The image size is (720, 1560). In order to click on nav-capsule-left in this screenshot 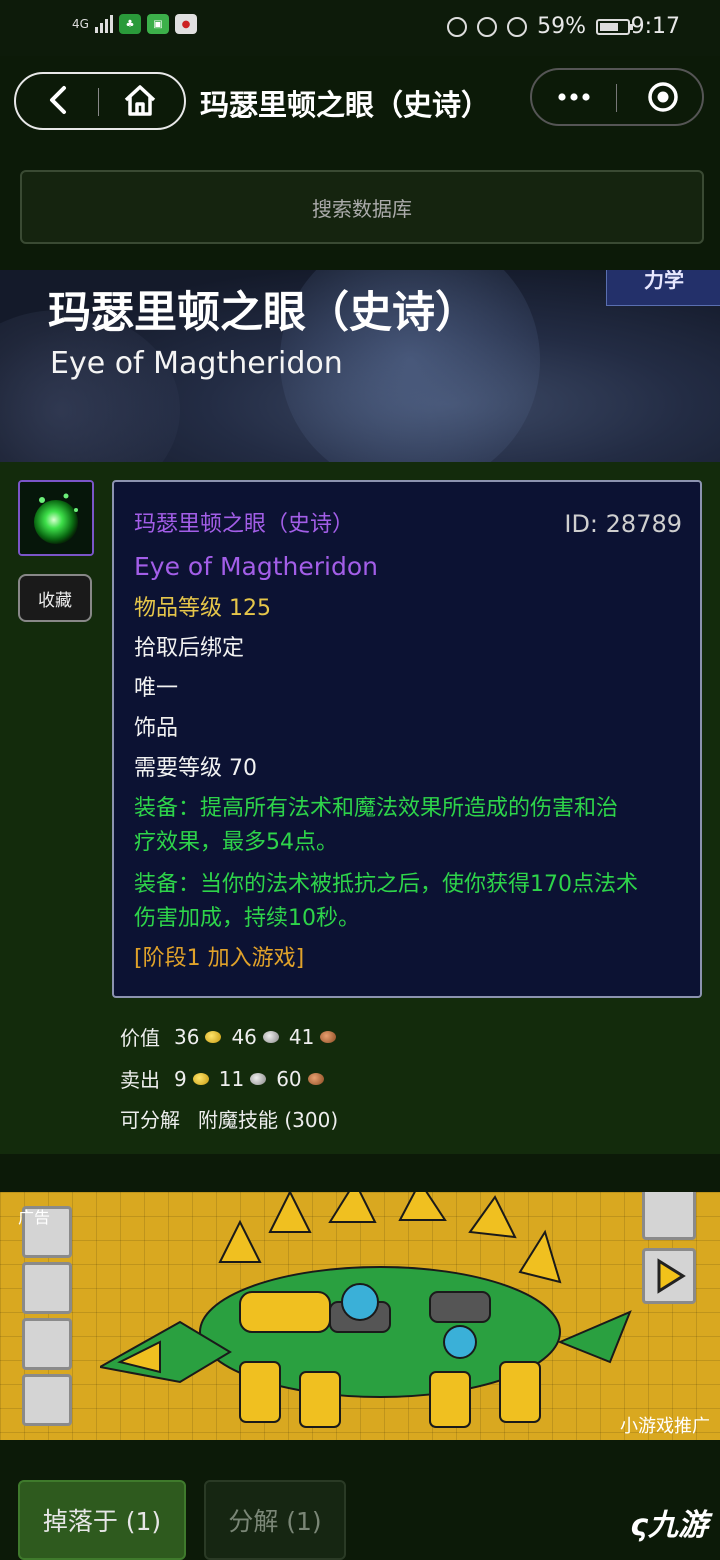, I will do `click(100, 101)`.